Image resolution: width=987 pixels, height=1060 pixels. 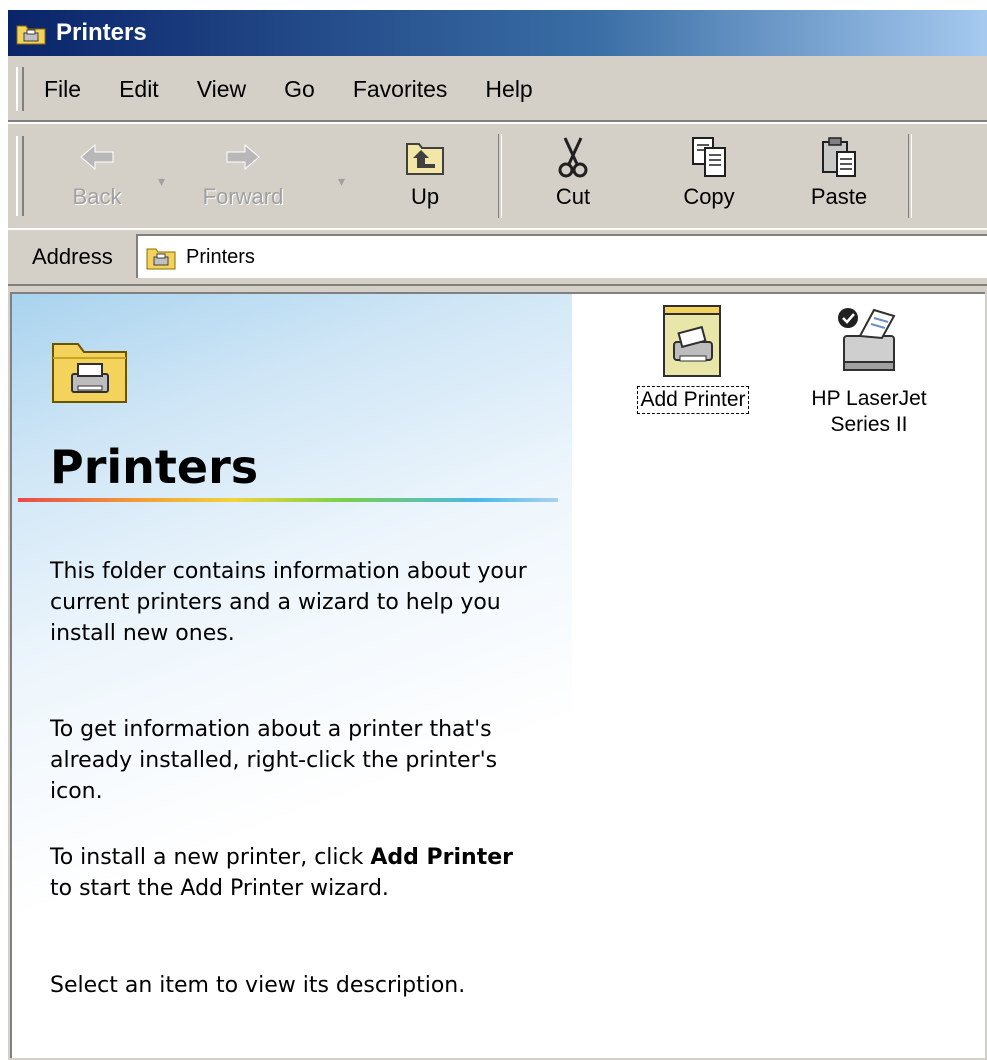 I want to click on menu-go: Go, so click(x=299, y=89).